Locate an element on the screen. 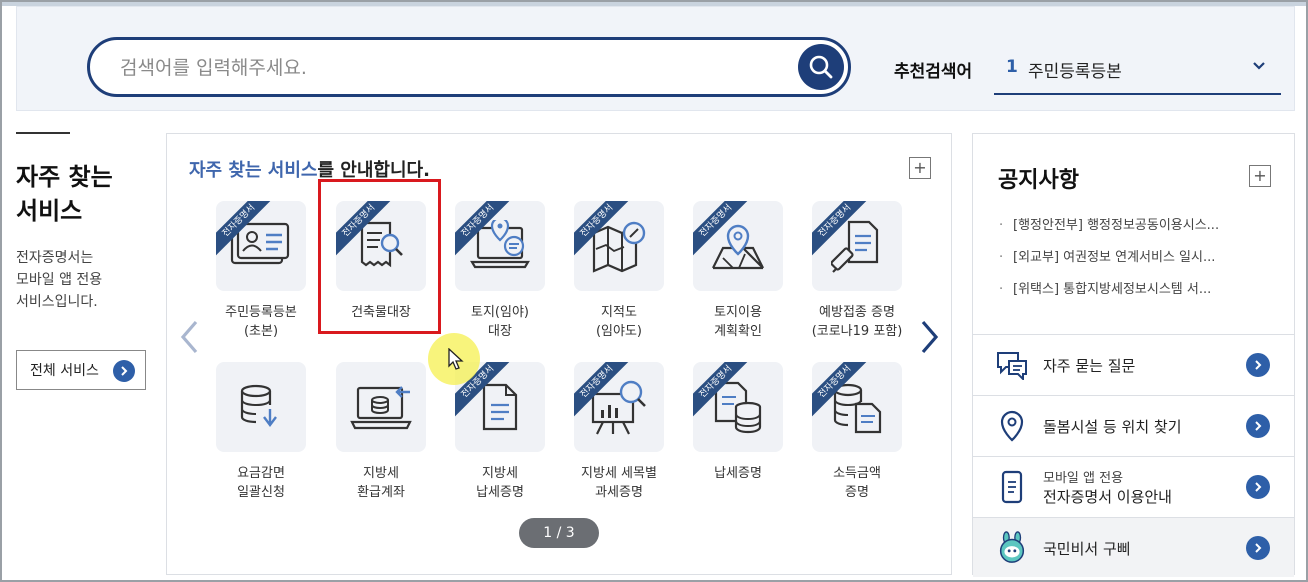 This screenshot has width=1308, height=582. selection-highlight is located at coordinates (379, 256).